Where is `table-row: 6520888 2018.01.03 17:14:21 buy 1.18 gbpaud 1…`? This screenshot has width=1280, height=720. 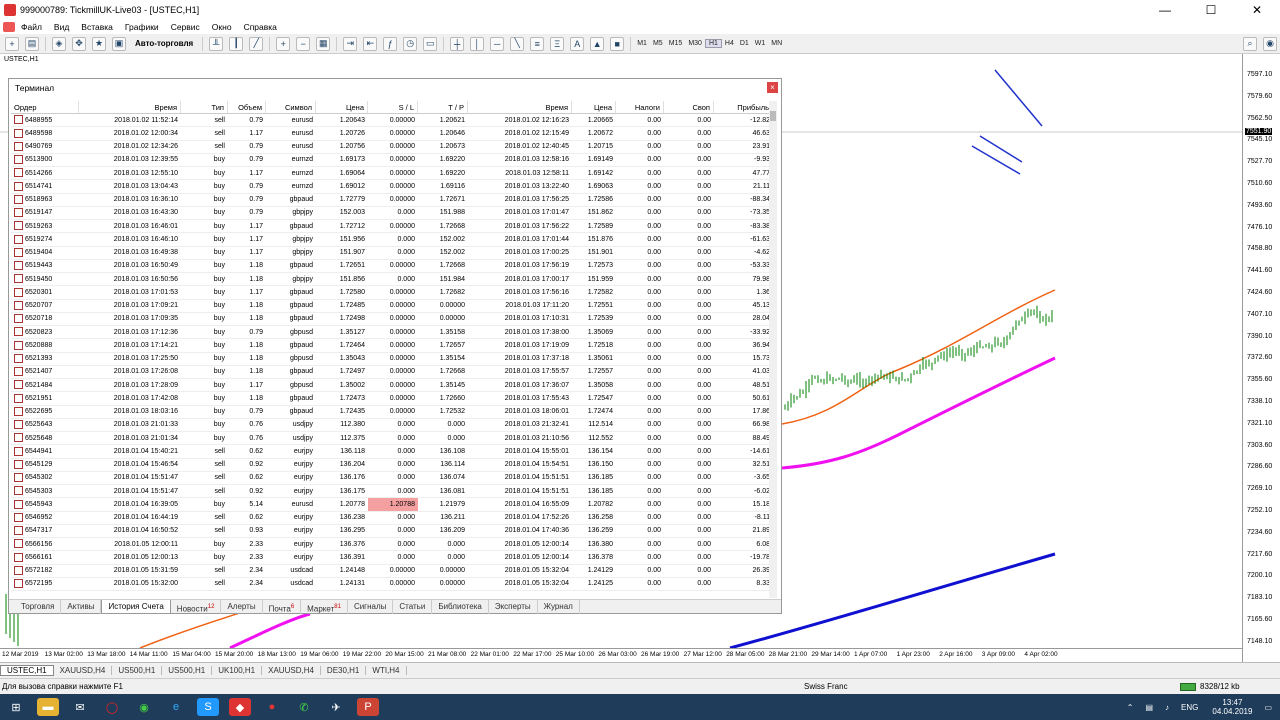
table-row: 6520888 2018.01.03 17:14:21 buy 1.18 gbpaud 1… is located at coordinates (392, 346).